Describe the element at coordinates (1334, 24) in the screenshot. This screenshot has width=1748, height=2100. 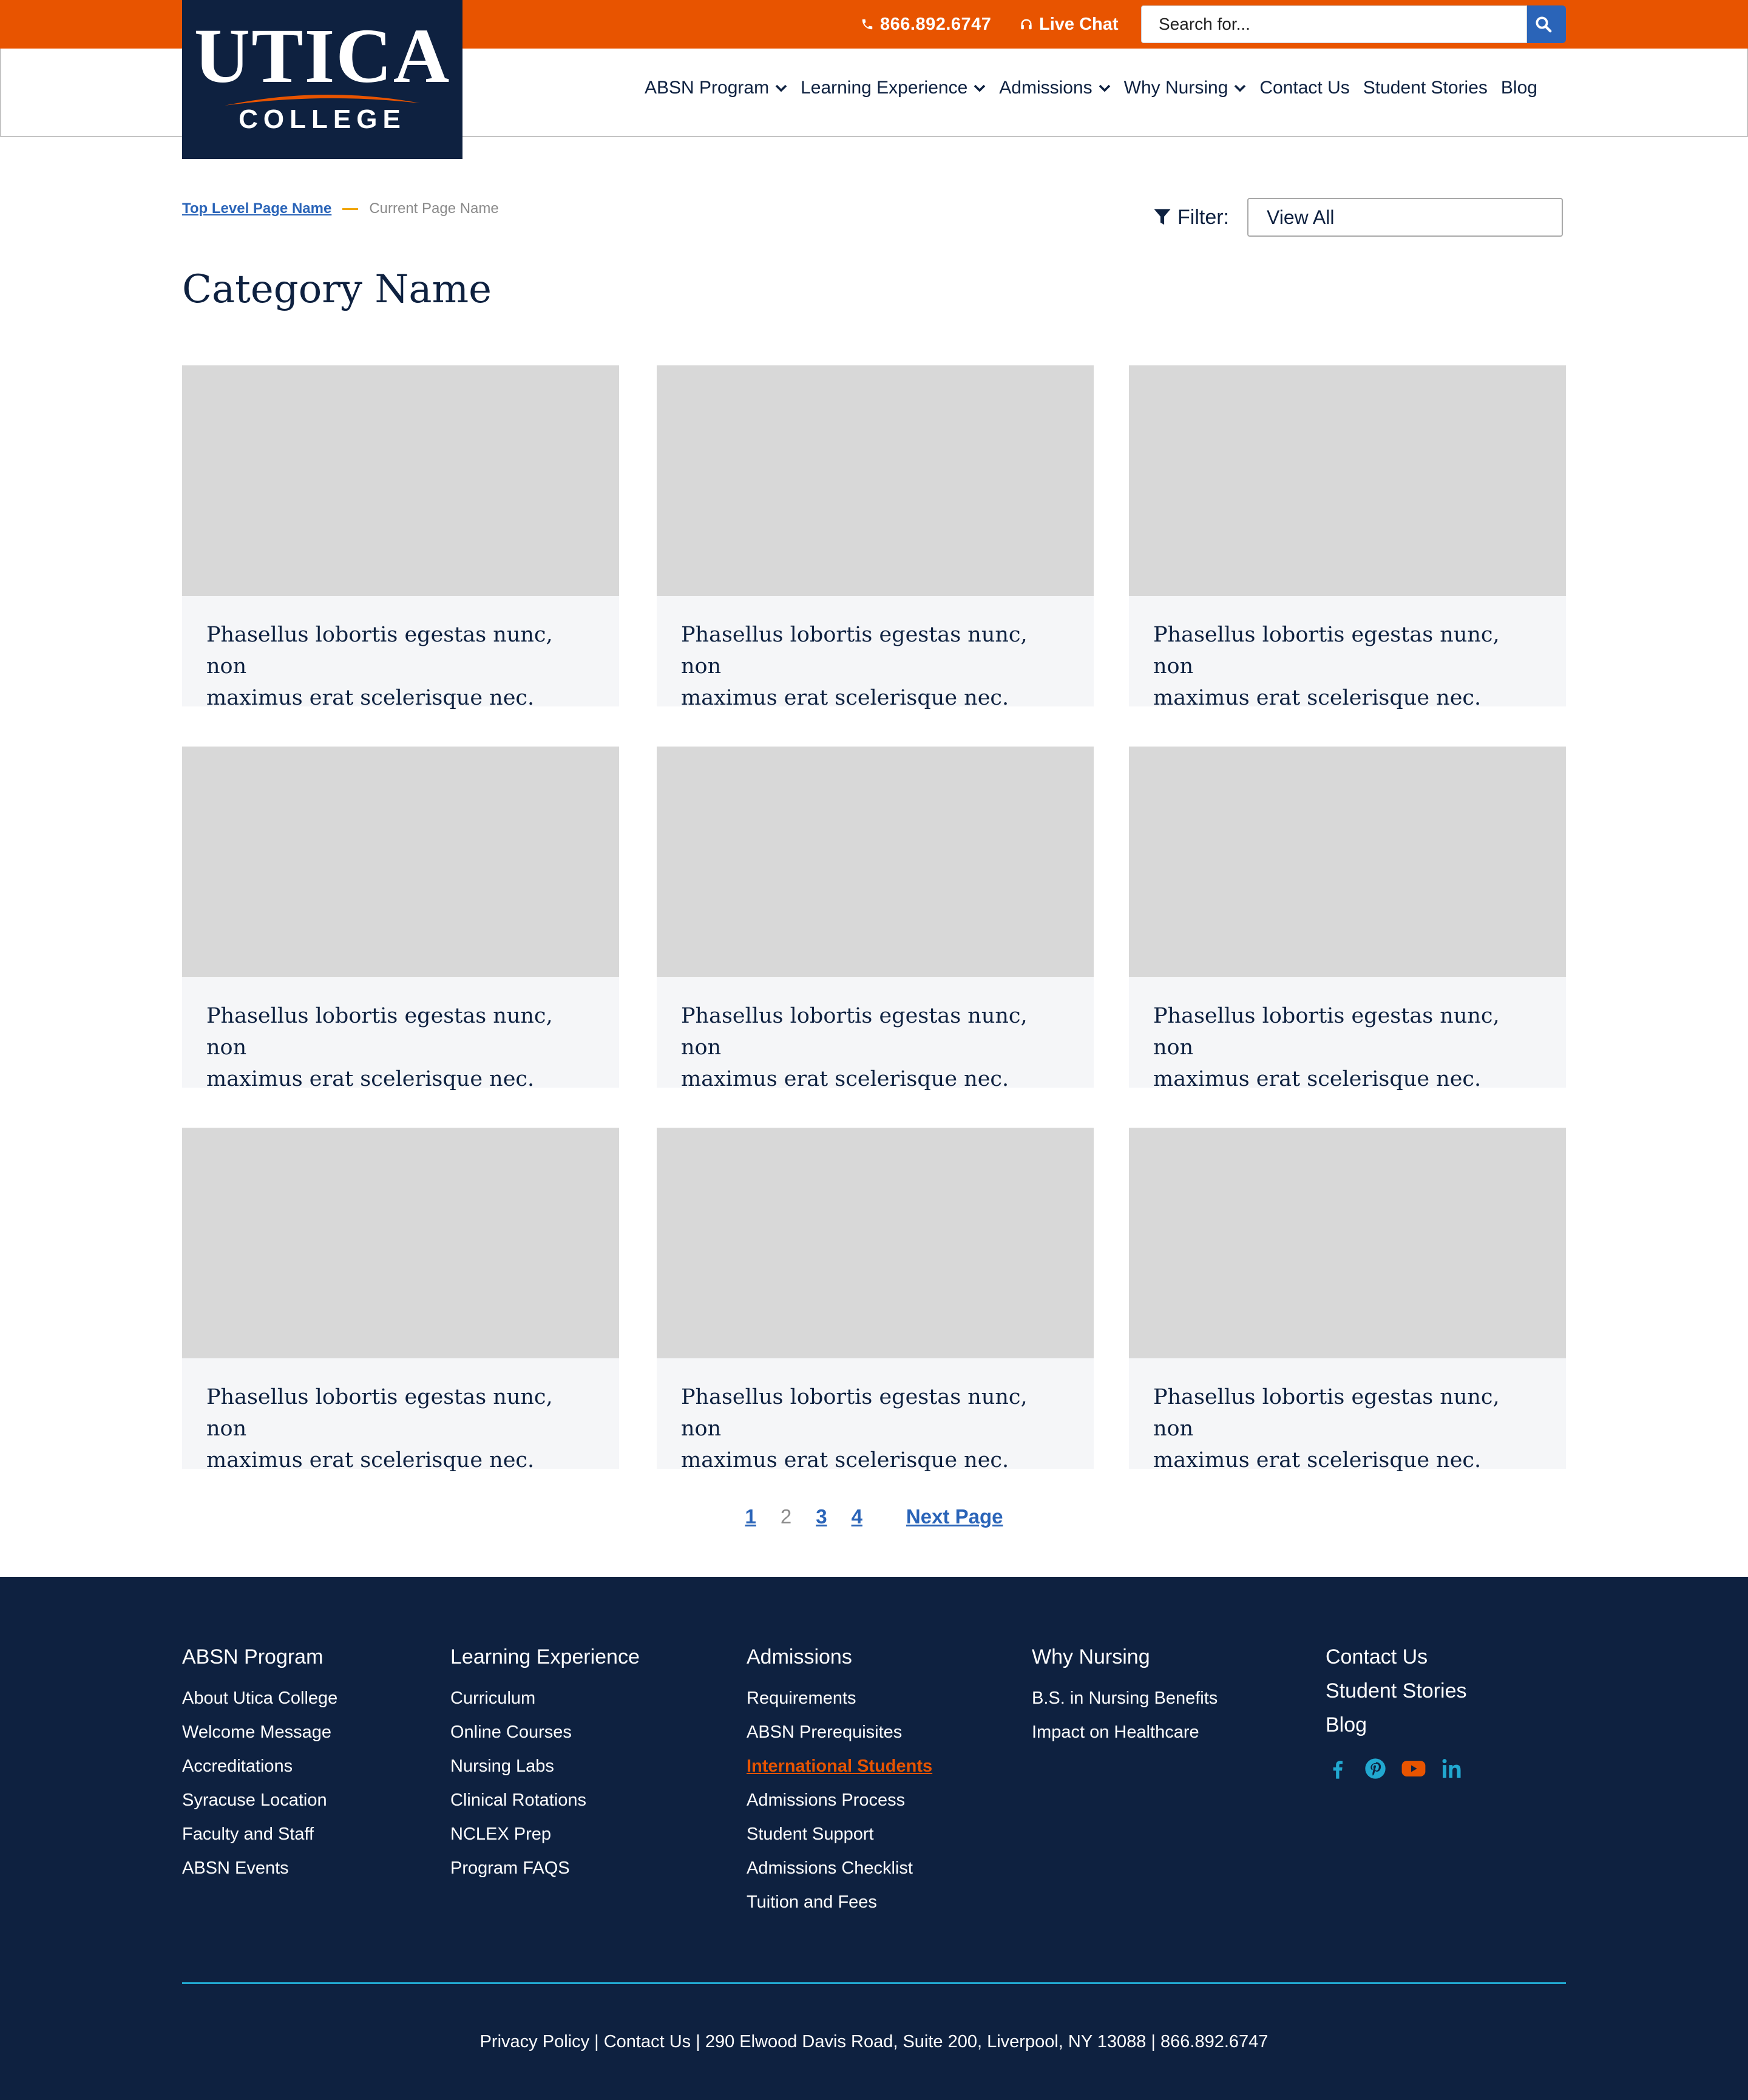
I see `search-input` at that location.